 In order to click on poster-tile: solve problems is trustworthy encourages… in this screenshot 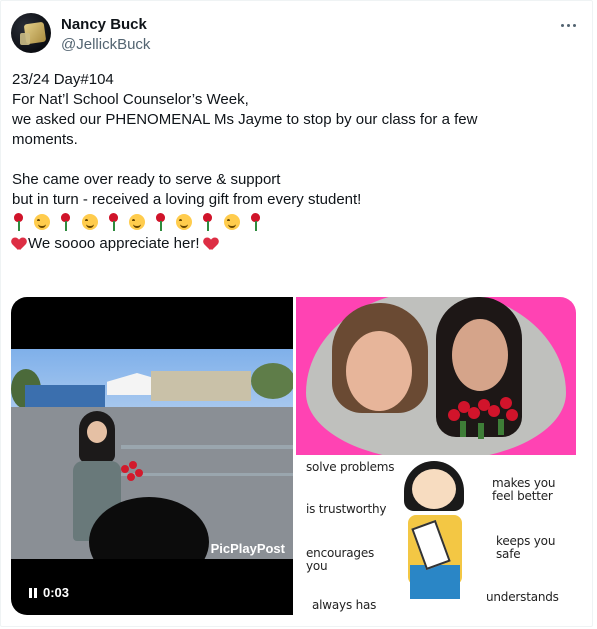, I will do `click(436, 536)`.